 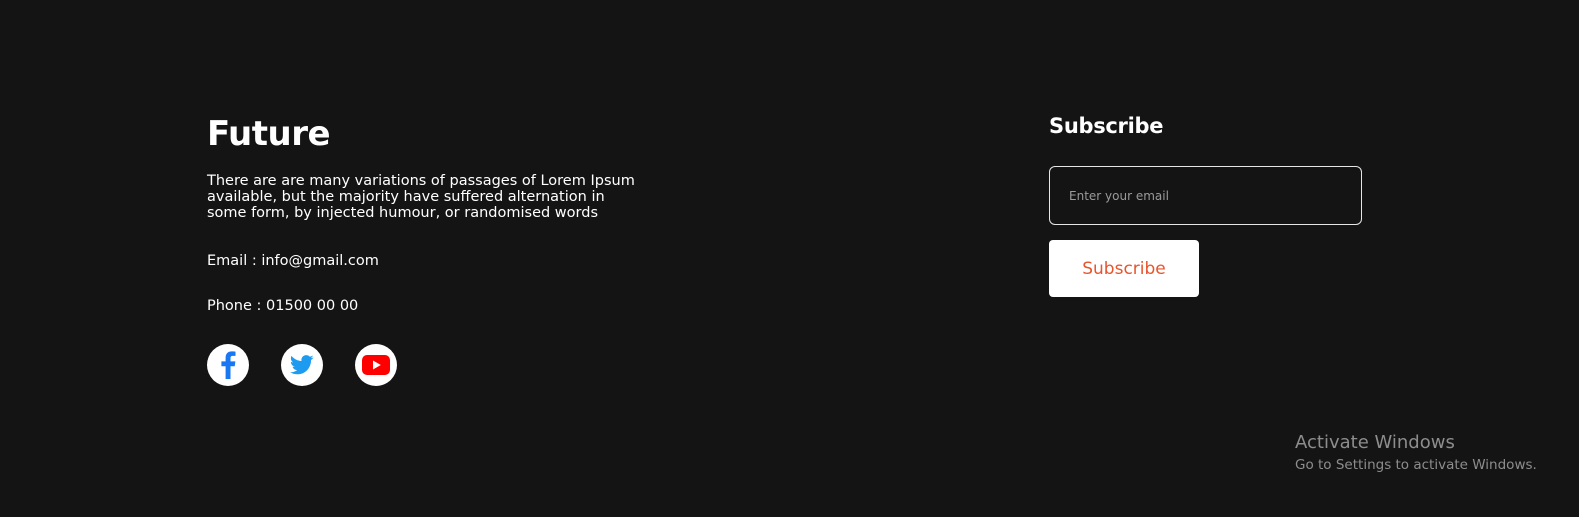 I want to click on facebook-icon, so click(x=228, y=365).